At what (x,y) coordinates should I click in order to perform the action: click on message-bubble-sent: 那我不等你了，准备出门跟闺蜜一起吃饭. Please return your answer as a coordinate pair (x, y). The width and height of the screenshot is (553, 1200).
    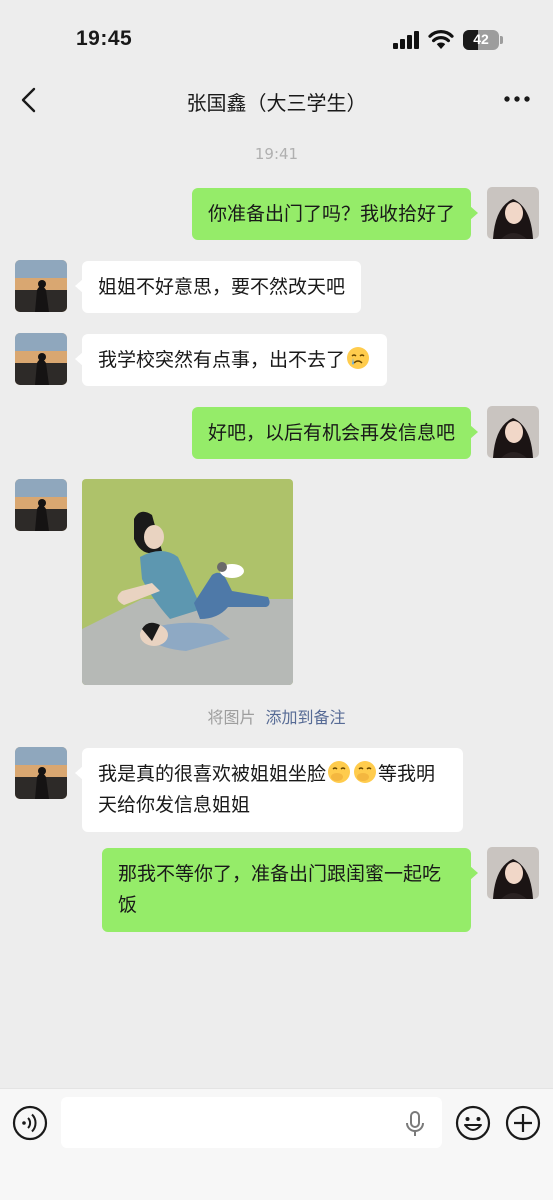
    Looking at the image, I should click on (290, 890).